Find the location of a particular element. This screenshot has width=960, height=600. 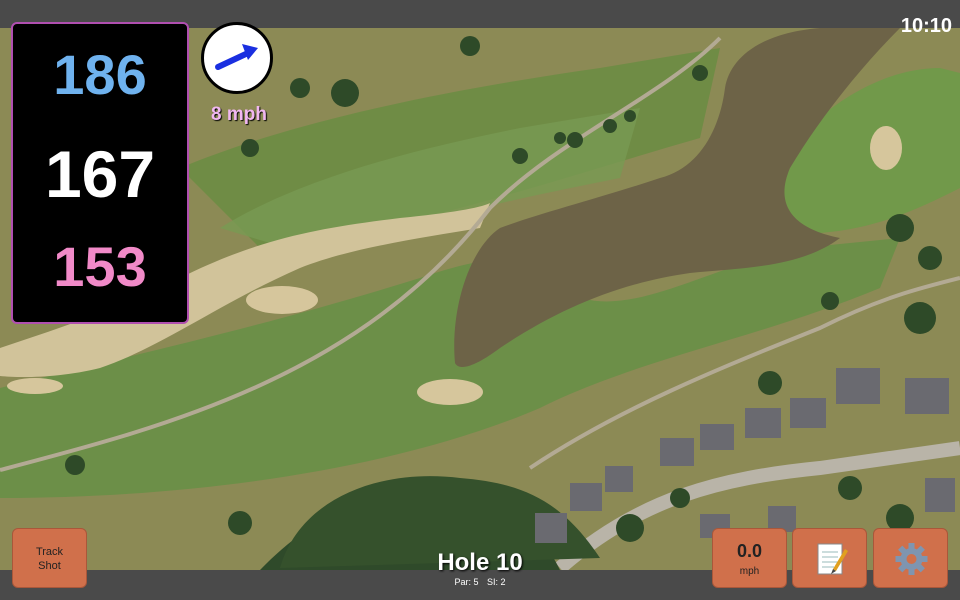

settings-button is located at coordinates (910, 558).